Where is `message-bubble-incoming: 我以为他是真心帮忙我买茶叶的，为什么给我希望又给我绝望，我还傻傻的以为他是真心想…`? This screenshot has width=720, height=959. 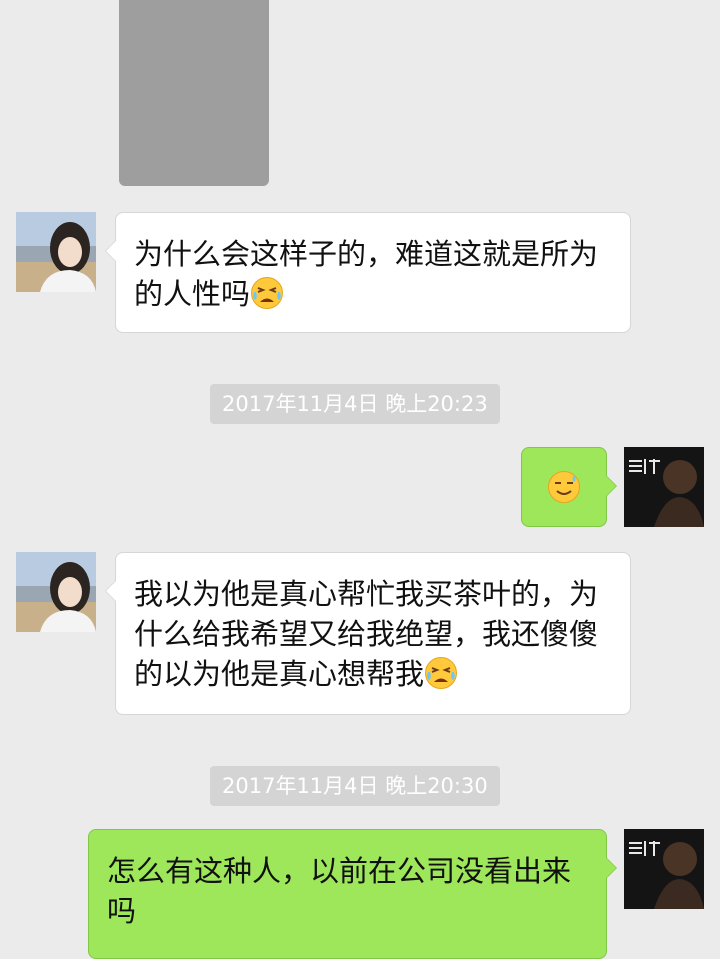
message-bubble-incoming: 我以为他是真心帮忙我买茶叶的，为什么给我希望又给我绝望，我还傻傻的以为他是真心想… is located at coordinates (368, 633).